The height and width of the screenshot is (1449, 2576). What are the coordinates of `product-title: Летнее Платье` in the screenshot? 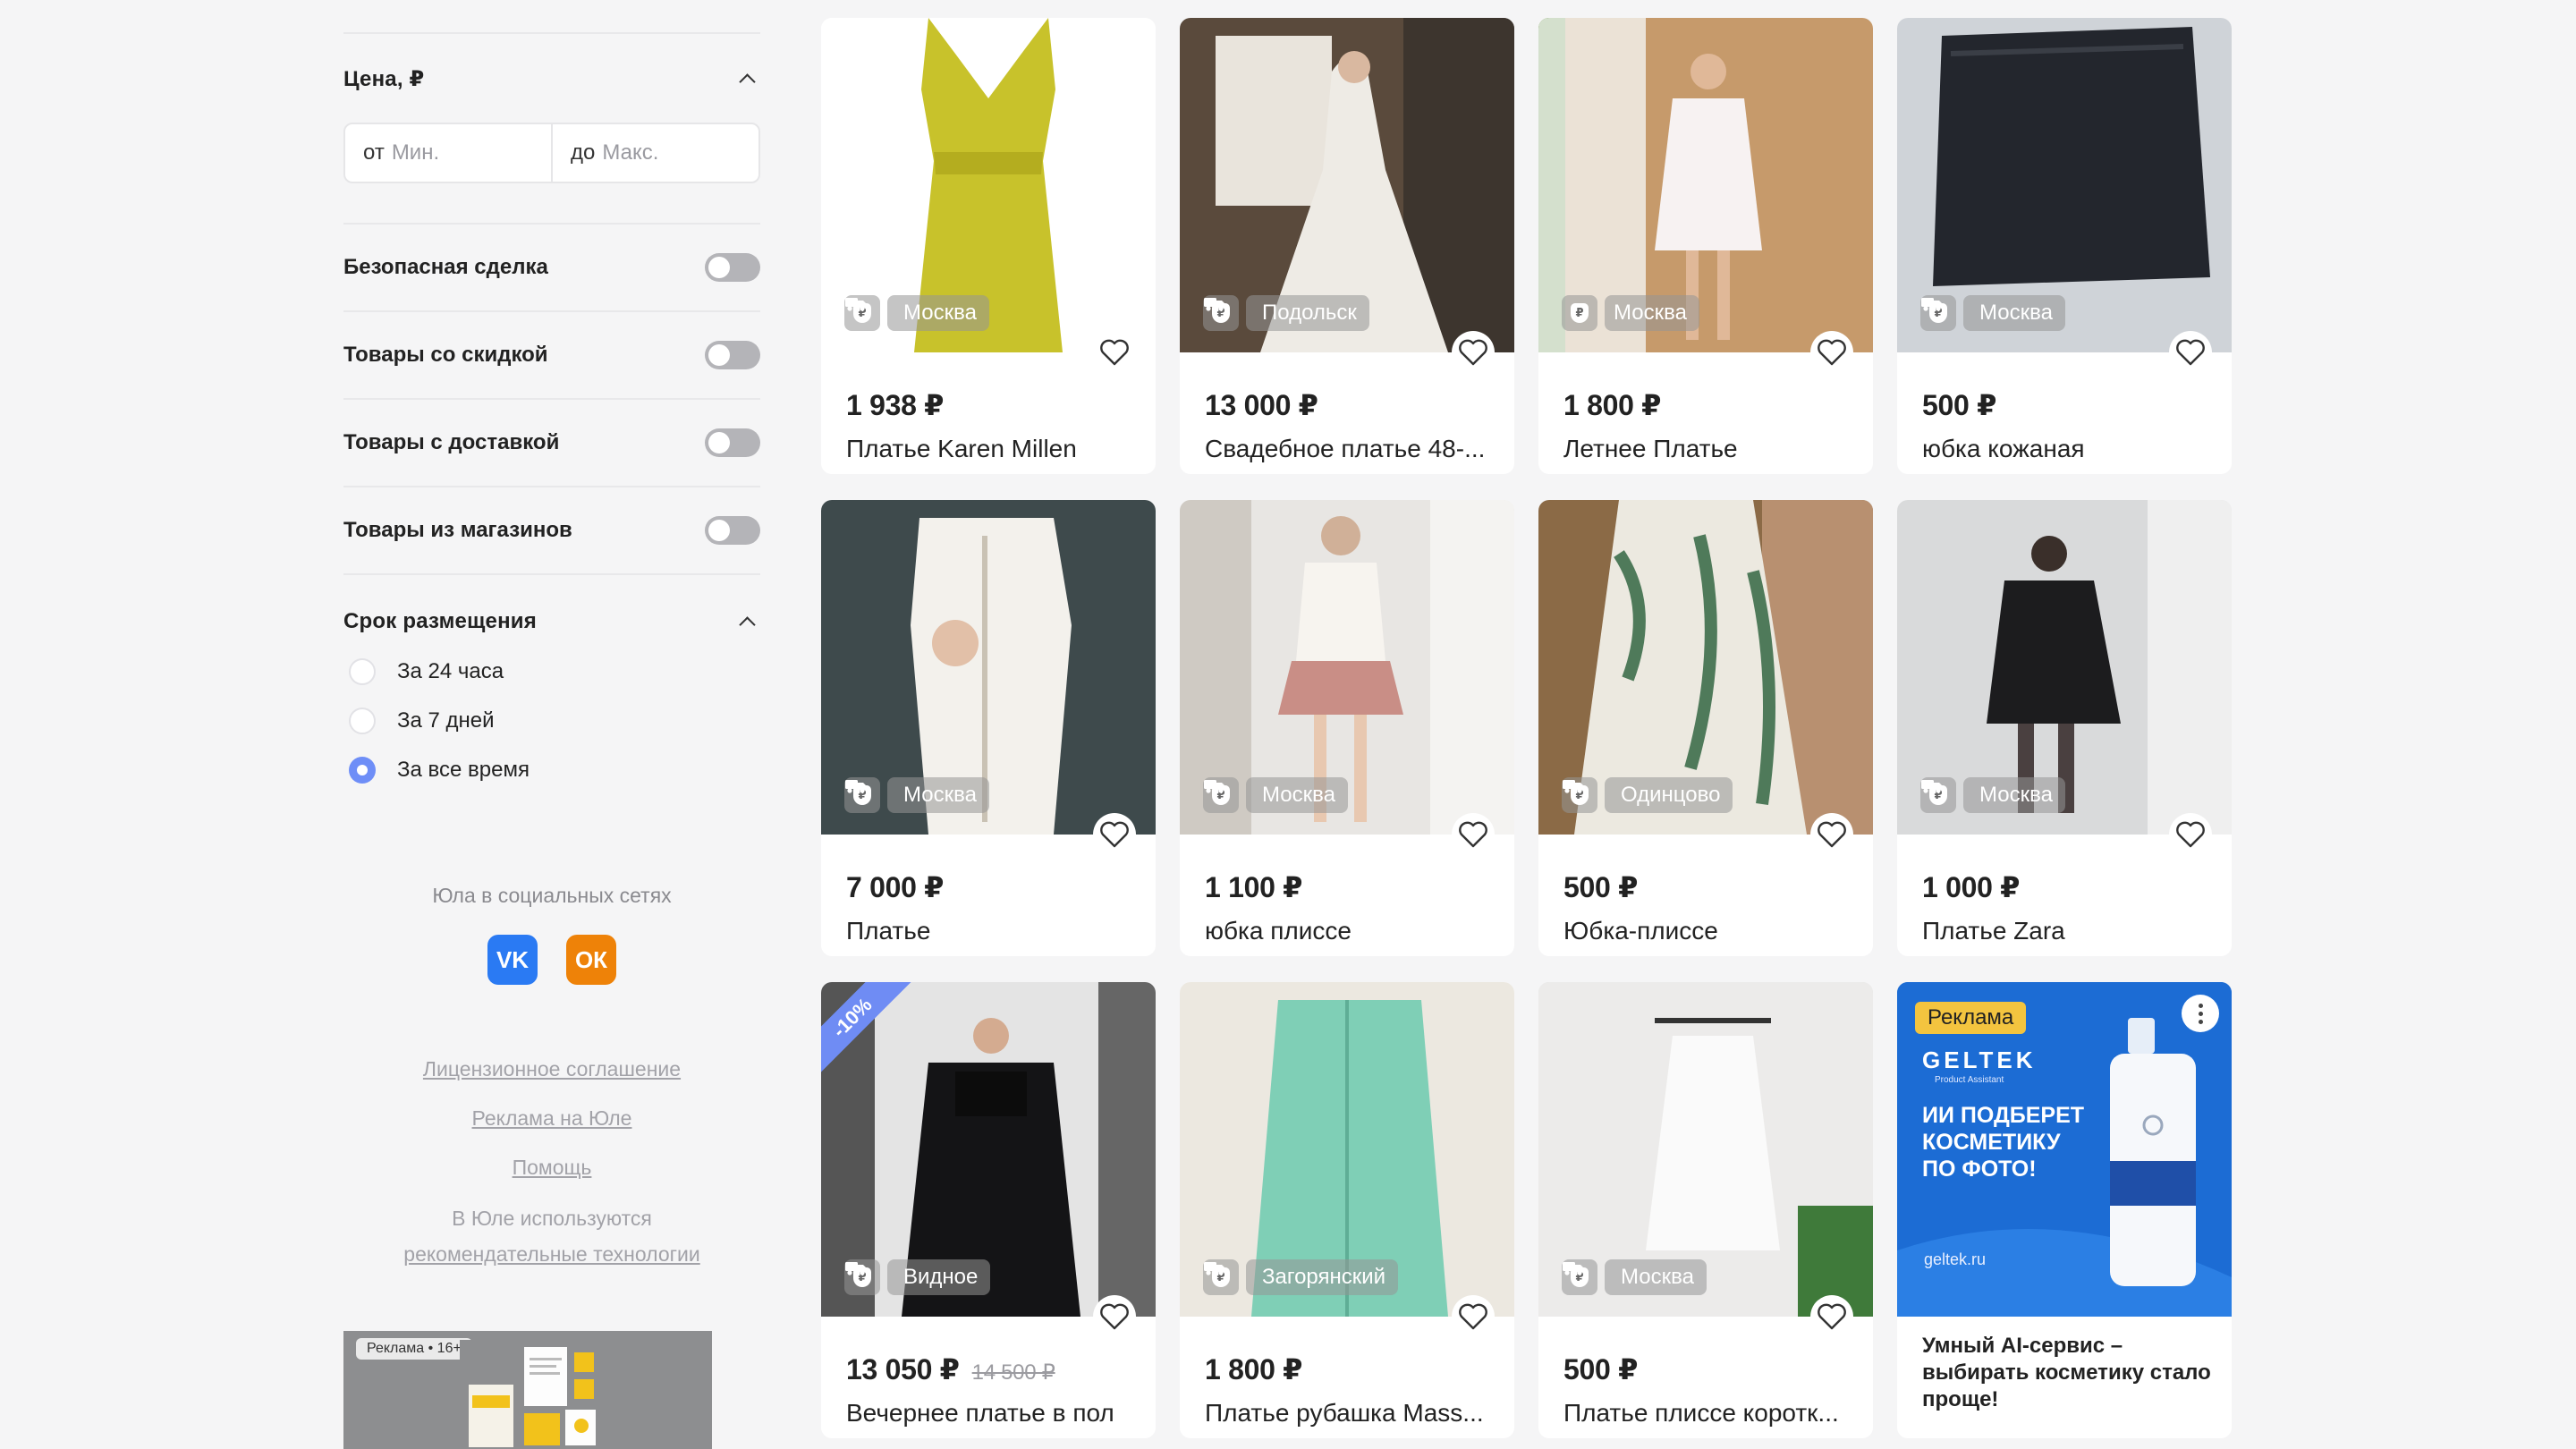 It's located at (1711, 449).